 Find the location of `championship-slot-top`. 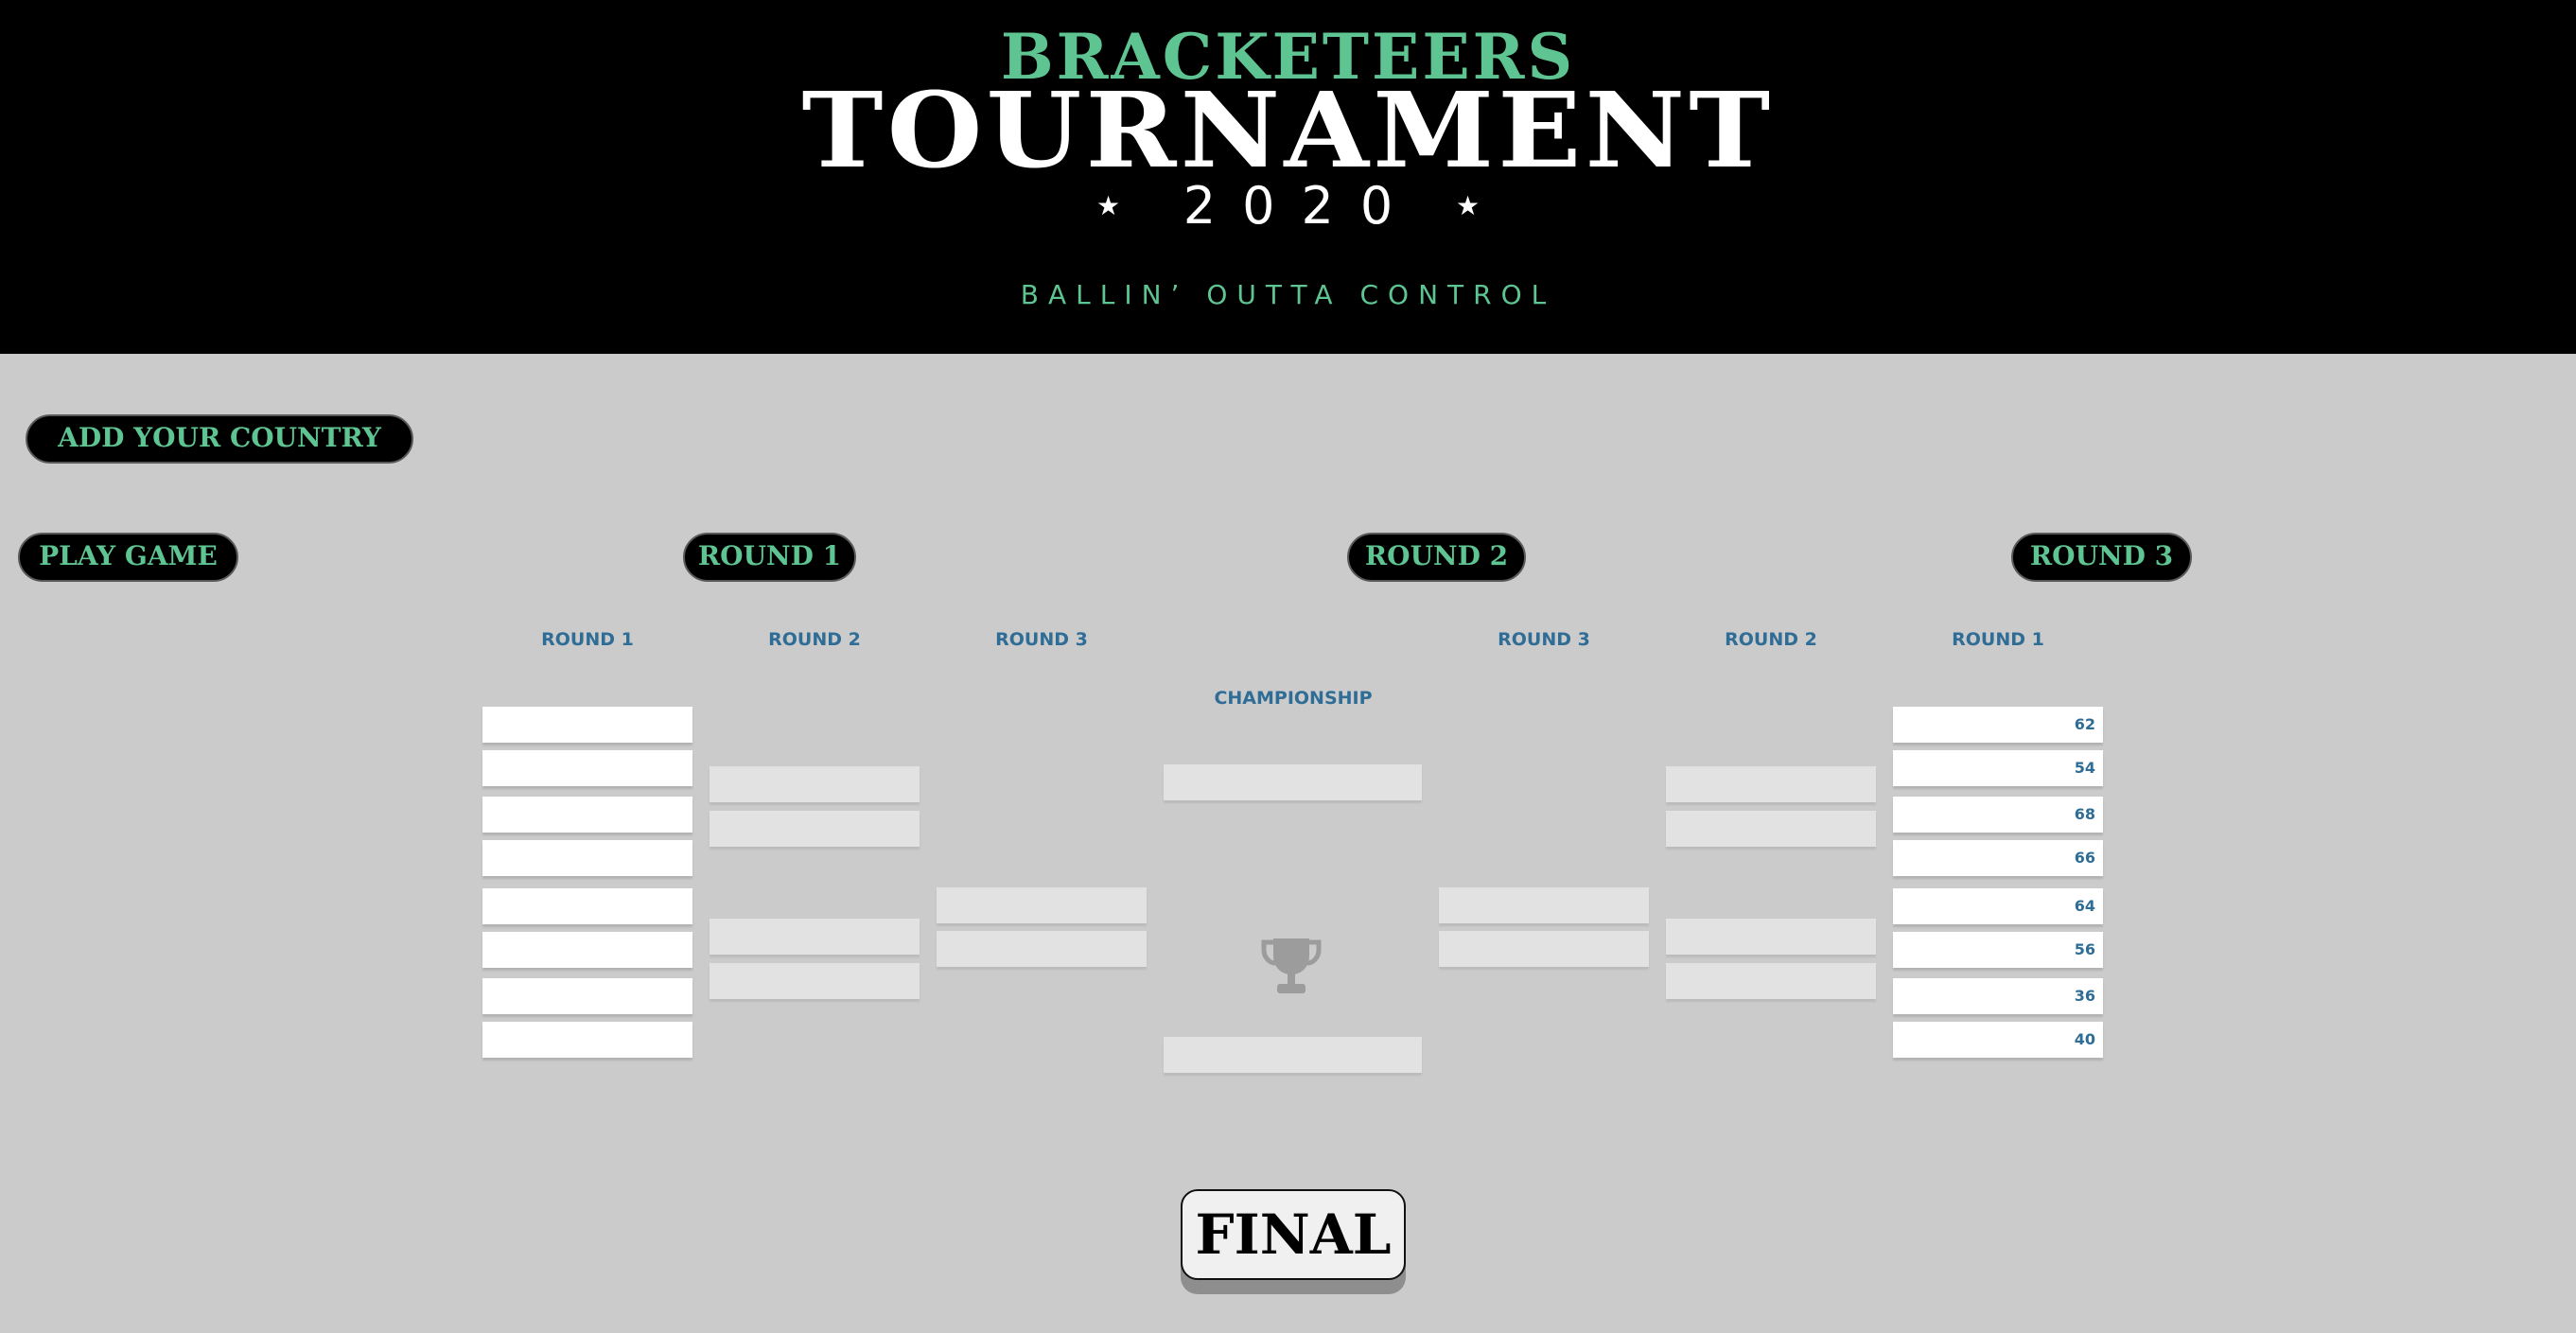

championship-slot-top is located at coordinates (1293, 782).